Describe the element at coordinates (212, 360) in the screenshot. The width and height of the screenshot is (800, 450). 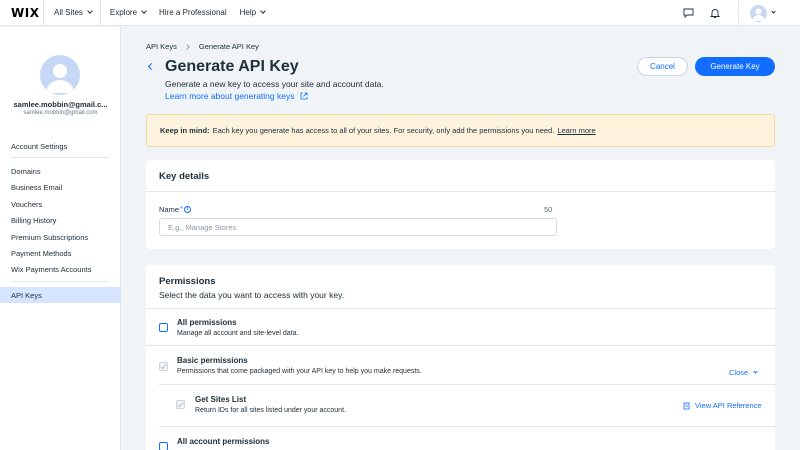
I see `basic-permissions-title: Basic permissions` at that location.